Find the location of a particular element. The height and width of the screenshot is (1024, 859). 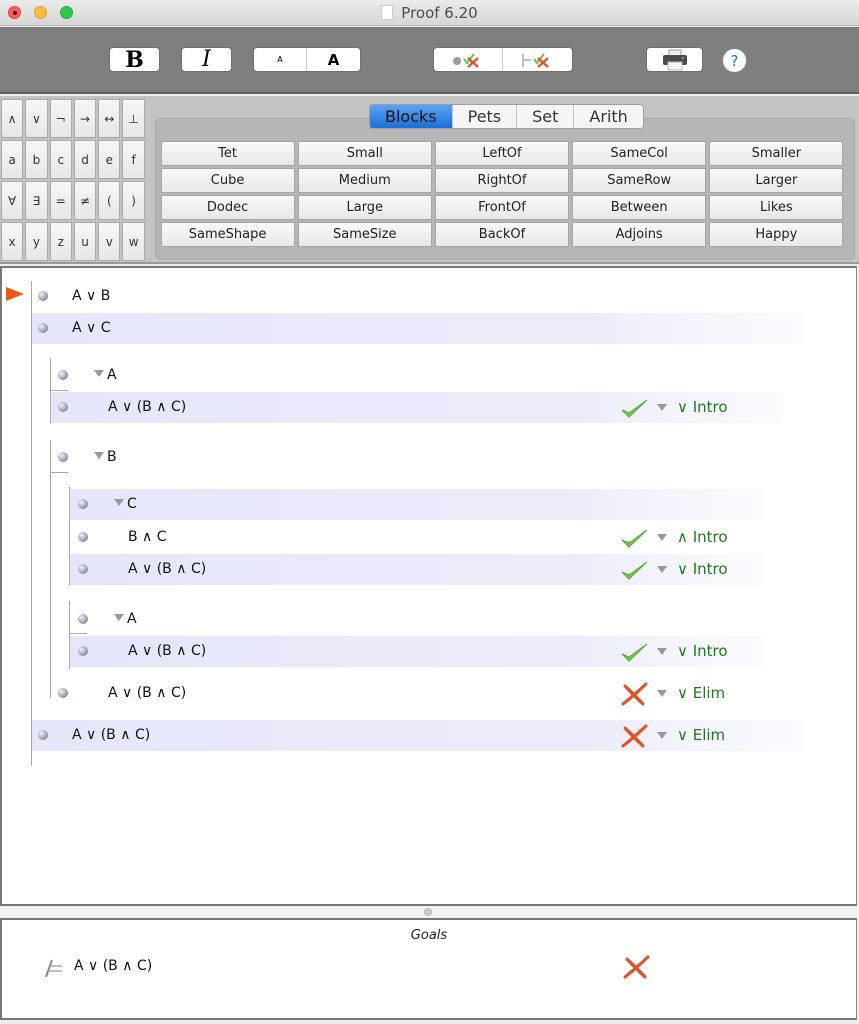

proof-sentence: B ∧ C is located at coordinates (147, 537).